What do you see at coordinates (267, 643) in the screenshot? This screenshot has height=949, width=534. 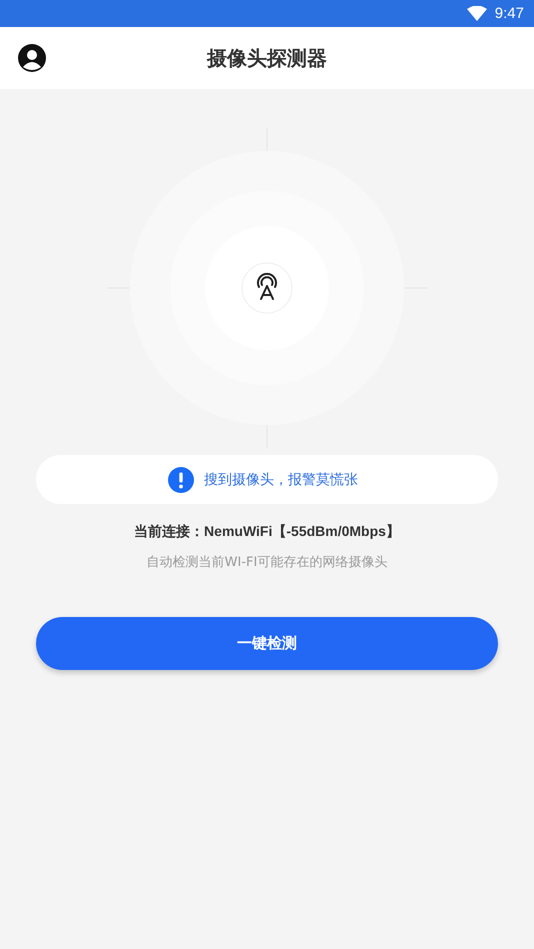 I see `scan-button: 一键检测` at bounding box center [267, 643].